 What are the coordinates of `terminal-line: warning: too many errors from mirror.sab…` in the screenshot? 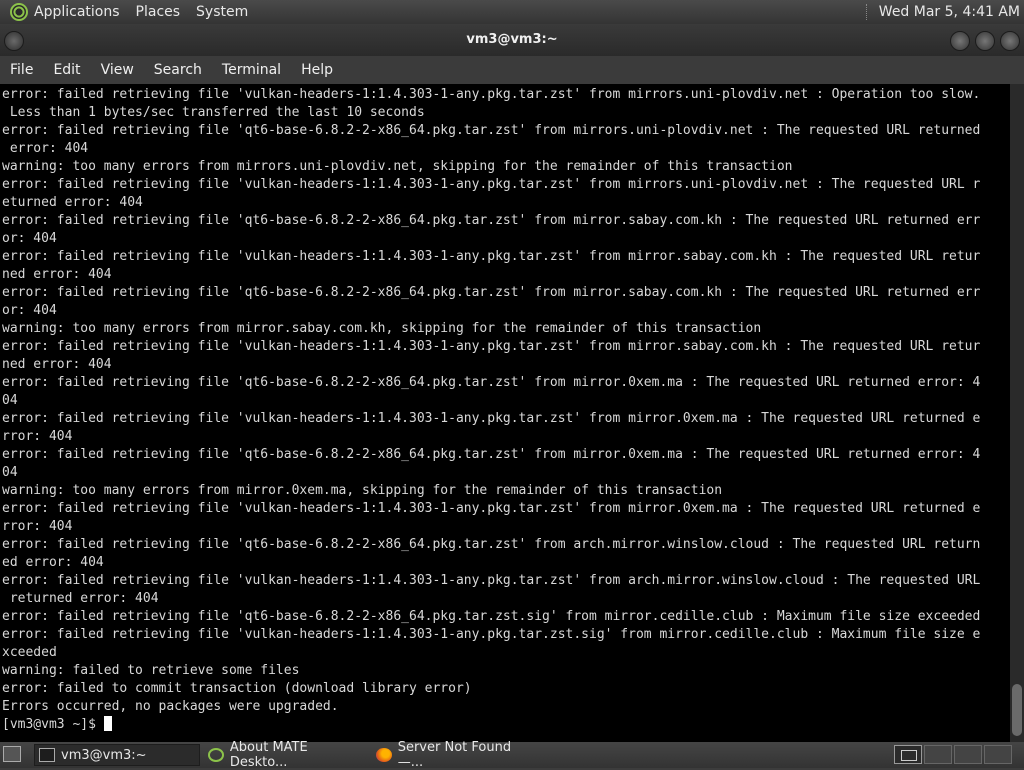 It's located at (382, 328).